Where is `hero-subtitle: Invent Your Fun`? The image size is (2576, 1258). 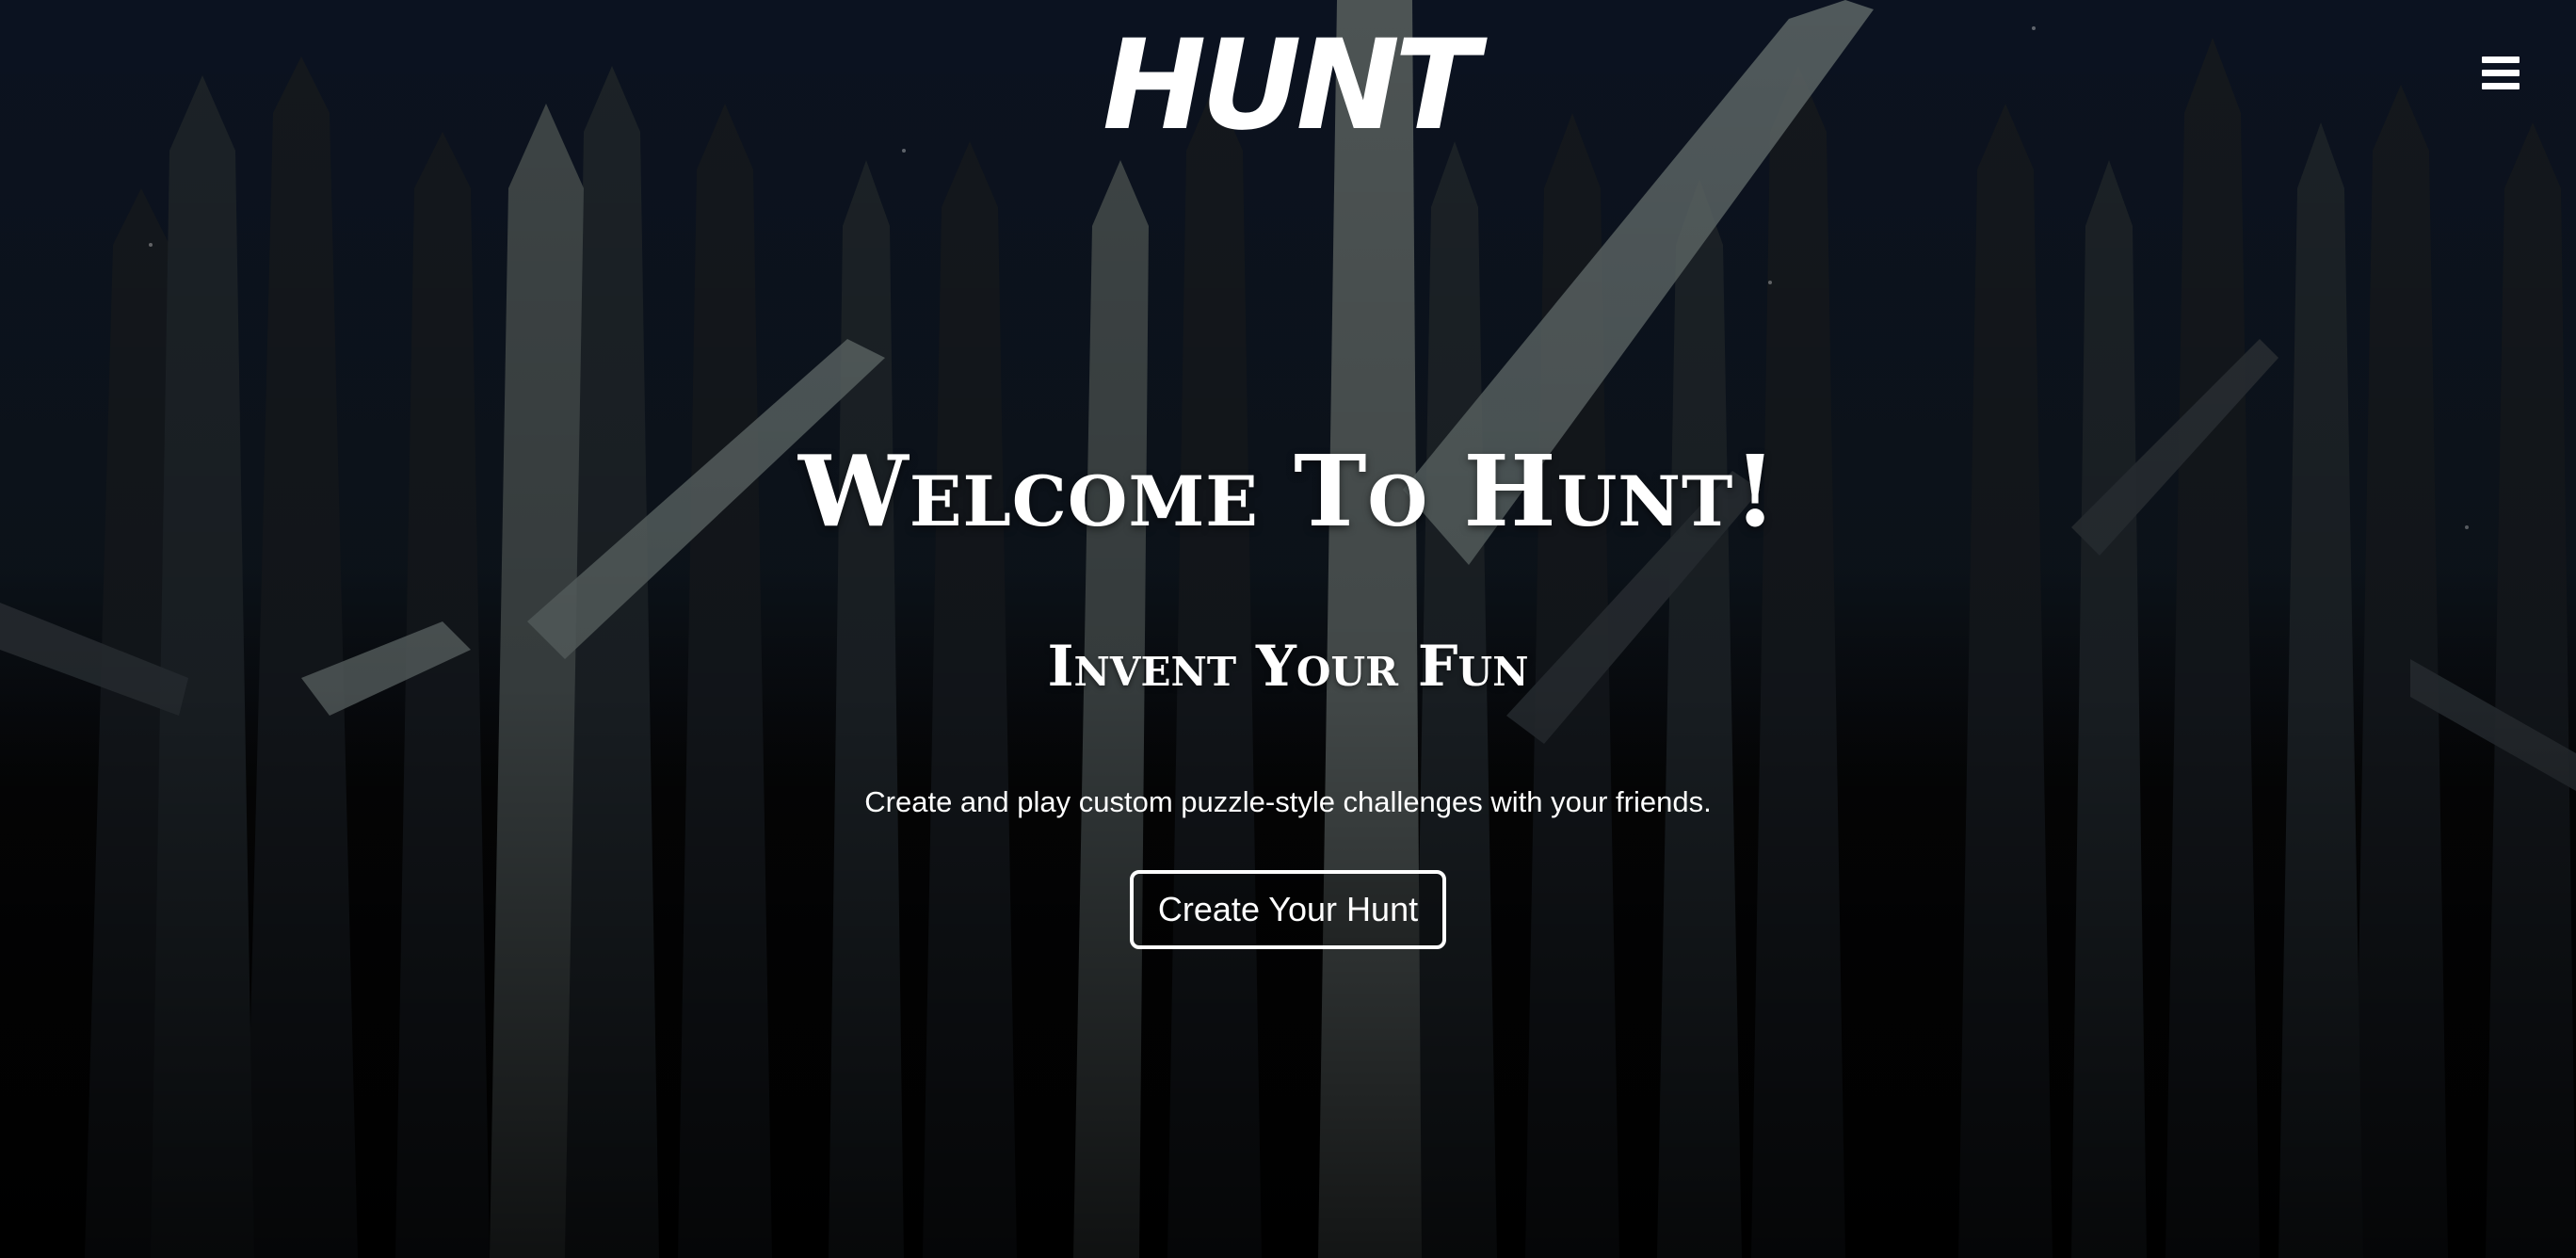 hero-subtitle: Invent Your Fun is located at coordinates (1288, 667).